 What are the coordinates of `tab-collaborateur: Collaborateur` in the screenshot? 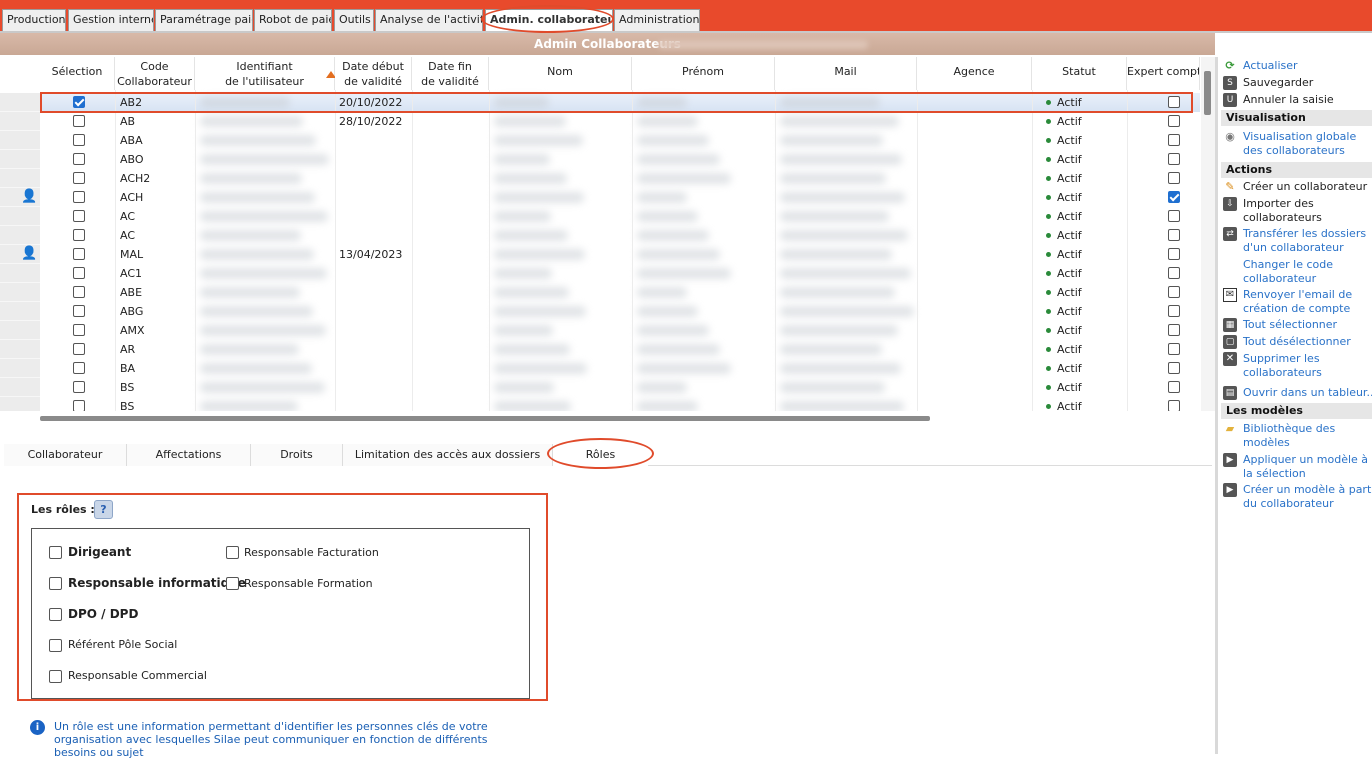 It's located at (65, 455).